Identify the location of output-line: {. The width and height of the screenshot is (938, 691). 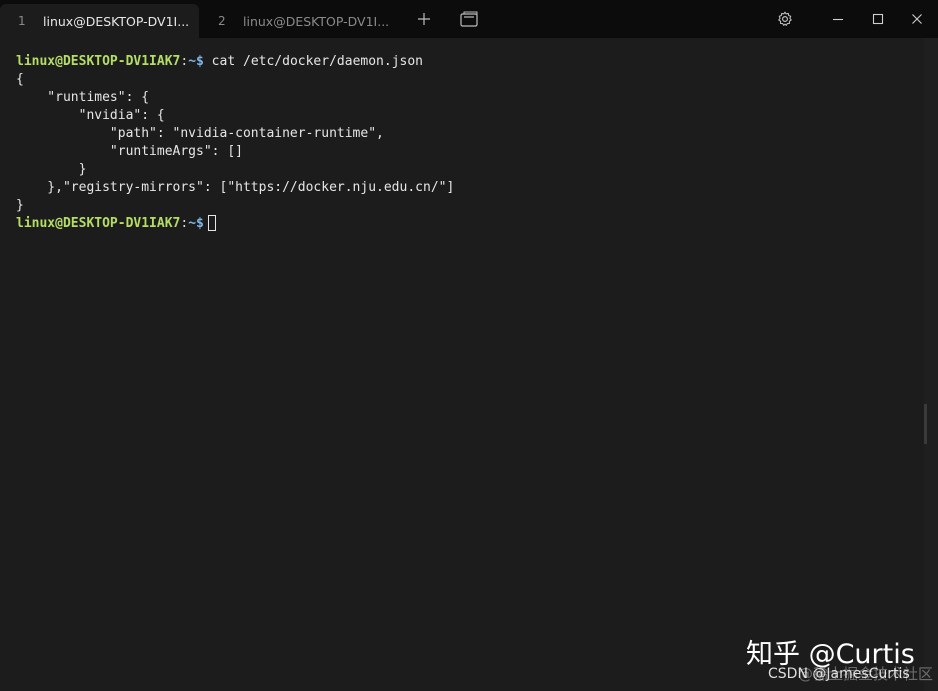
(20, 79).